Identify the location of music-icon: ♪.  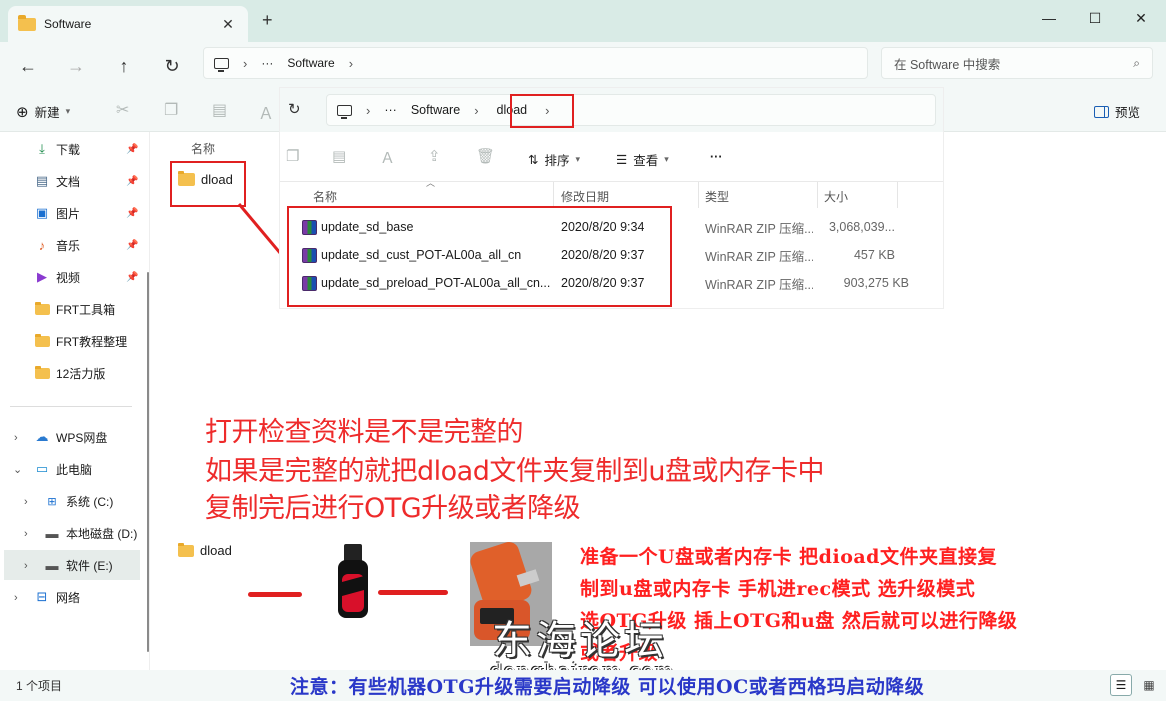
(42, 245).